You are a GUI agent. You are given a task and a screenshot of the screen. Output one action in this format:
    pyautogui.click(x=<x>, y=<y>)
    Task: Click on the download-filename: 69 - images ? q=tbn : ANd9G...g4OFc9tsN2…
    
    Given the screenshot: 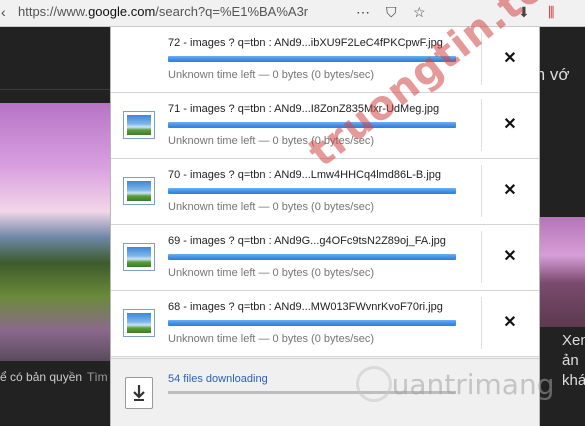 What is the action you would take?
    pyautogui.click(x=307, y=241)
    